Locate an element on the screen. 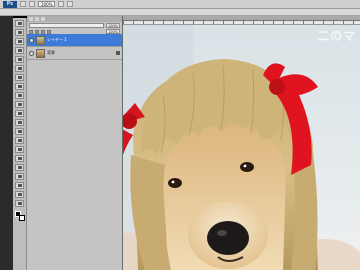 The height and width of the screenshot is (270, 360). marquee-tool-icon is located at coordinates (19, 32).